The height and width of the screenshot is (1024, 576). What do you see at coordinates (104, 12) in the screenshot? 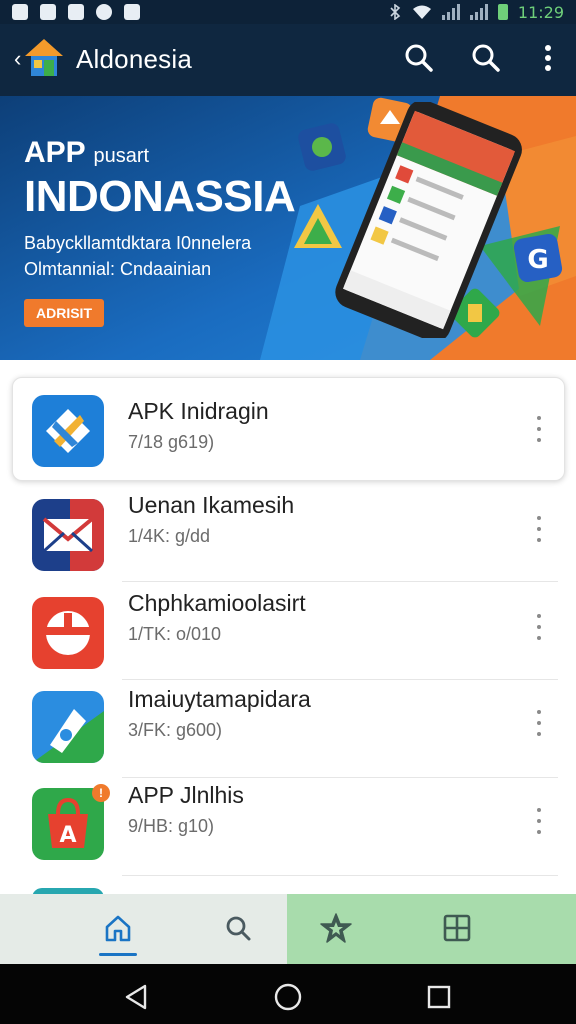
I see `camera-icon` at bounding box center [104, 12].